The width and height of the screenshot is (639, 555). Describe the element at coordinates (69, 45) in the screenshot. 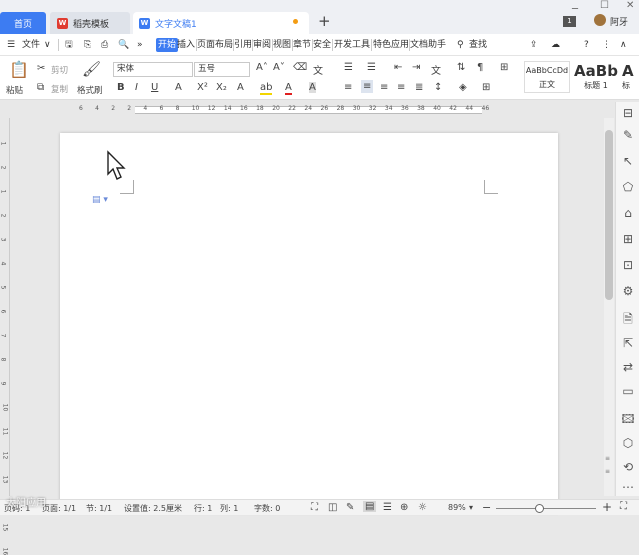

I see `save-icon: 🖫` at that location.